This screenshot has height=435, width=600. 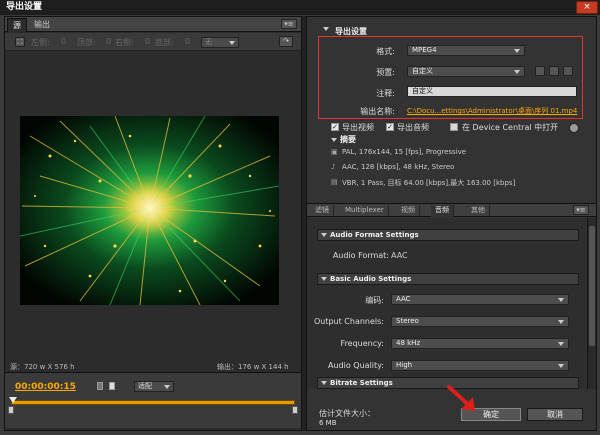 What do you see at coordinates (492, 91) in the screenshot?
I see `comment-input: 自定义` at bounding box center [492, 91].